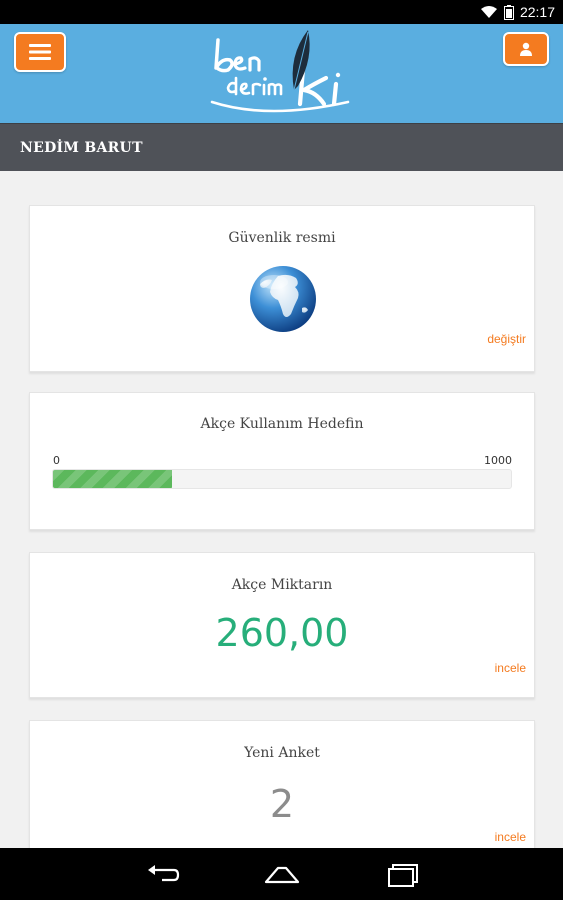 The image size is (563, 900). Describe the element at coordinates (281, 12) in the screenshot. I see `status-bar: 22:17` at that location.